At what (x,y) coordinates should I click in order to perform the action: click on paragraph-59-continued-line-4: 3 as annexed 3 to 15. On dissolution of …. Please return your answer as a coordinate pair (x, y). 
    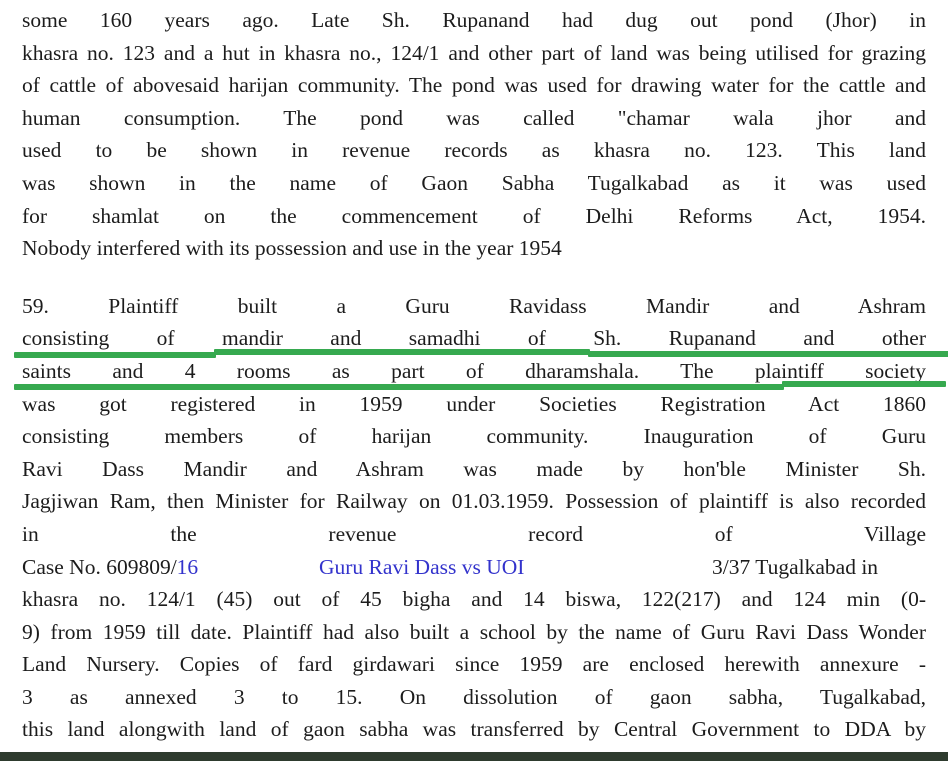
    Looking at the image, I should click on (474, 696).